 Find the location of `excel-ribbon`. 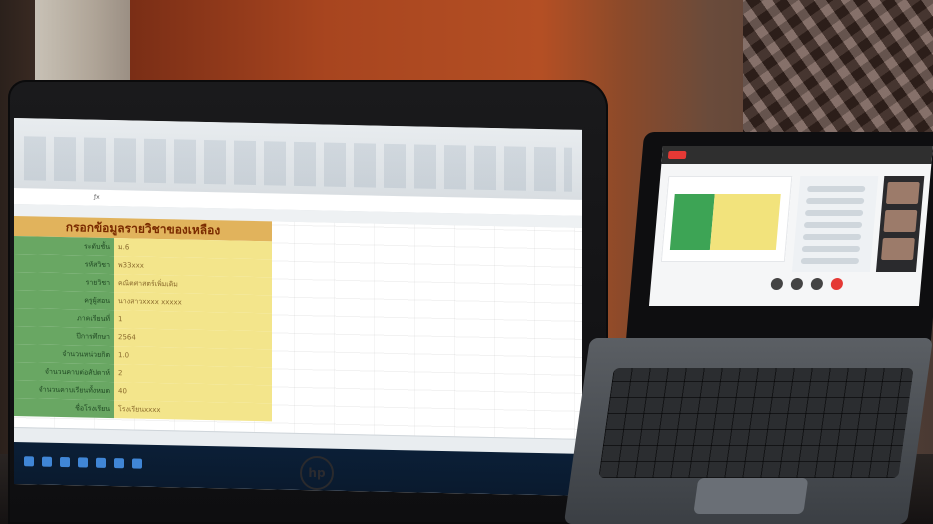

excel-ribbon is located at coordinates (298, 159).